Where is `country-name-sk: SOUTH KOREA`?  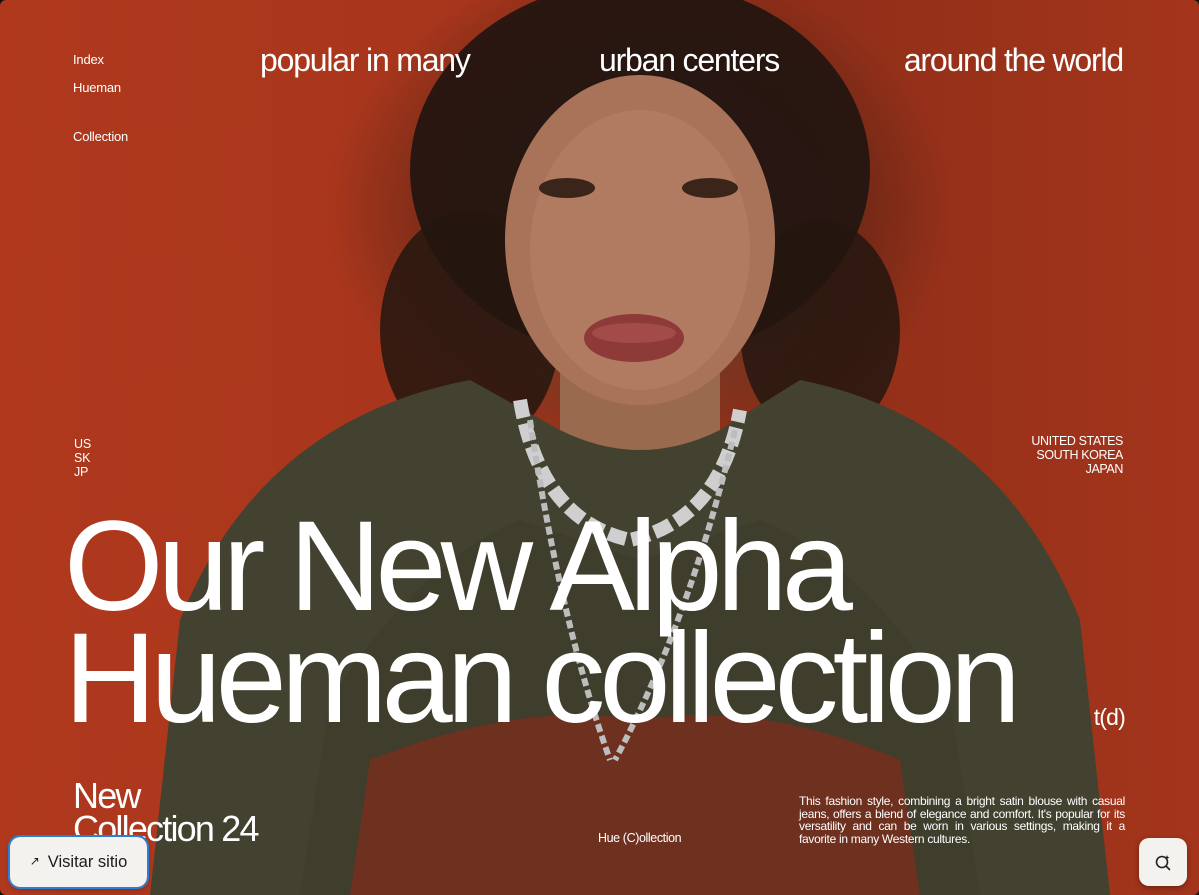
country-name-sk: SOUTH KOREA is located at coordinates (1079, 455).